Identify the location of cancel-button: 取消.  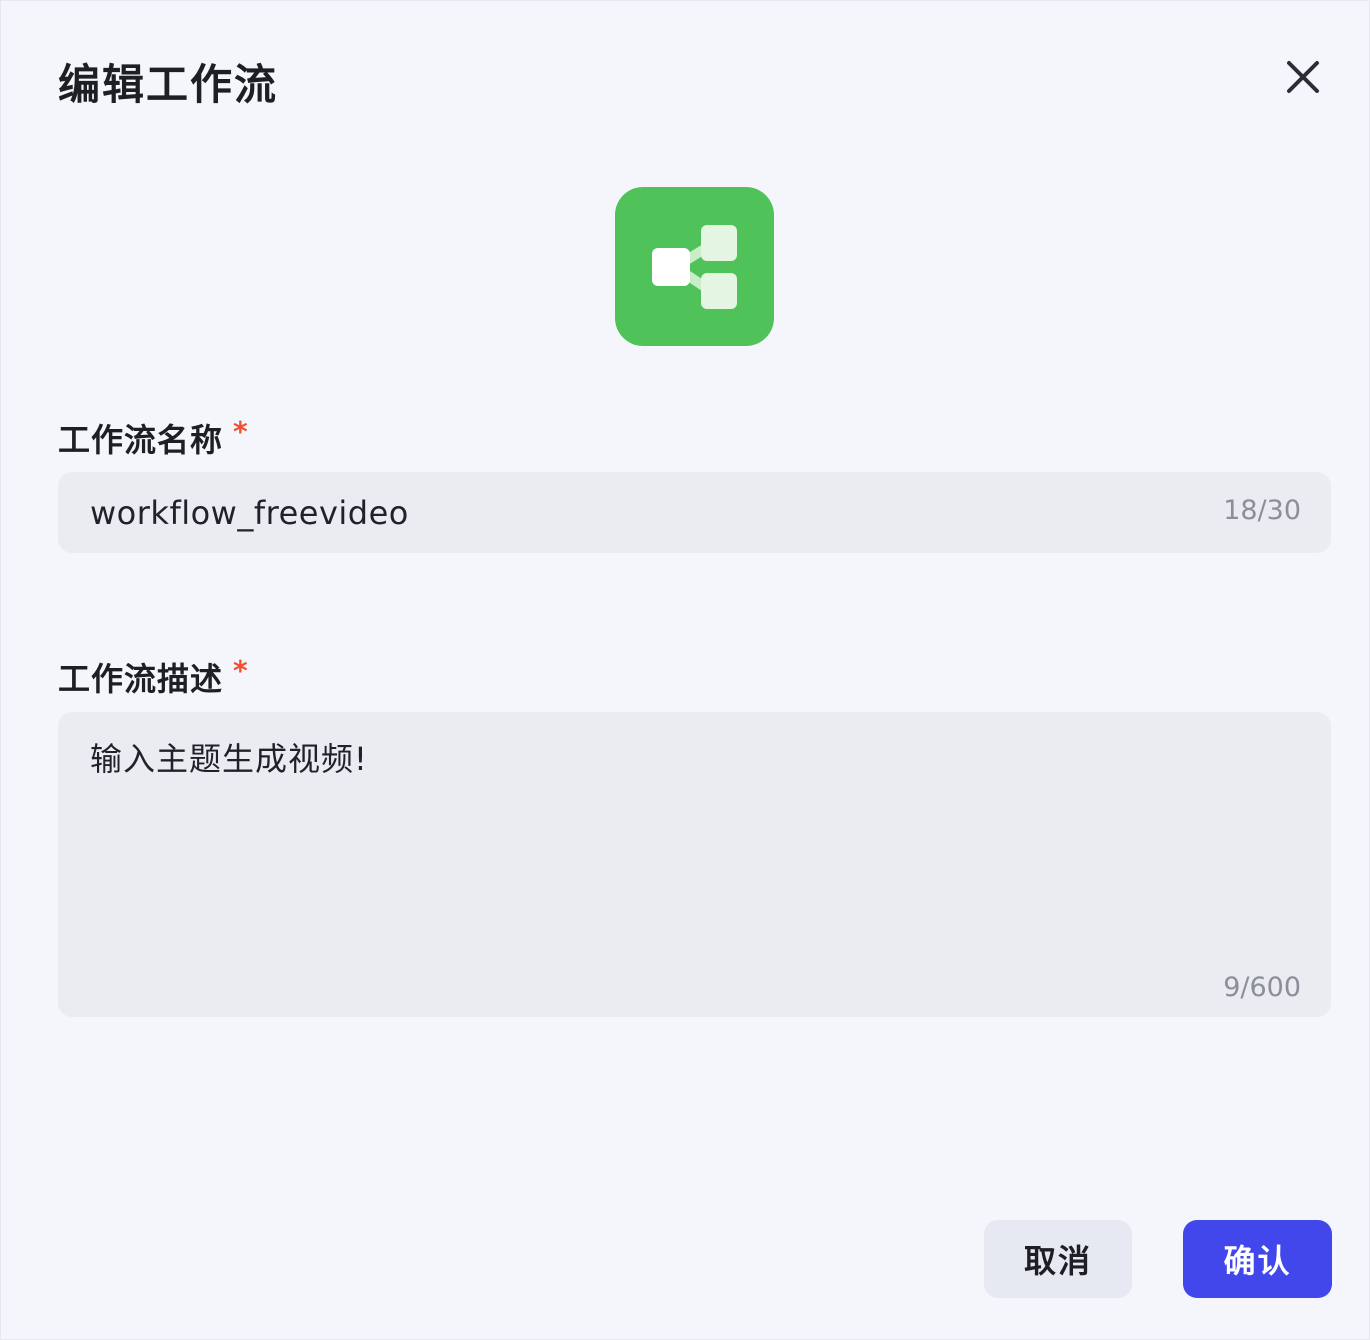
(1058, 1259).